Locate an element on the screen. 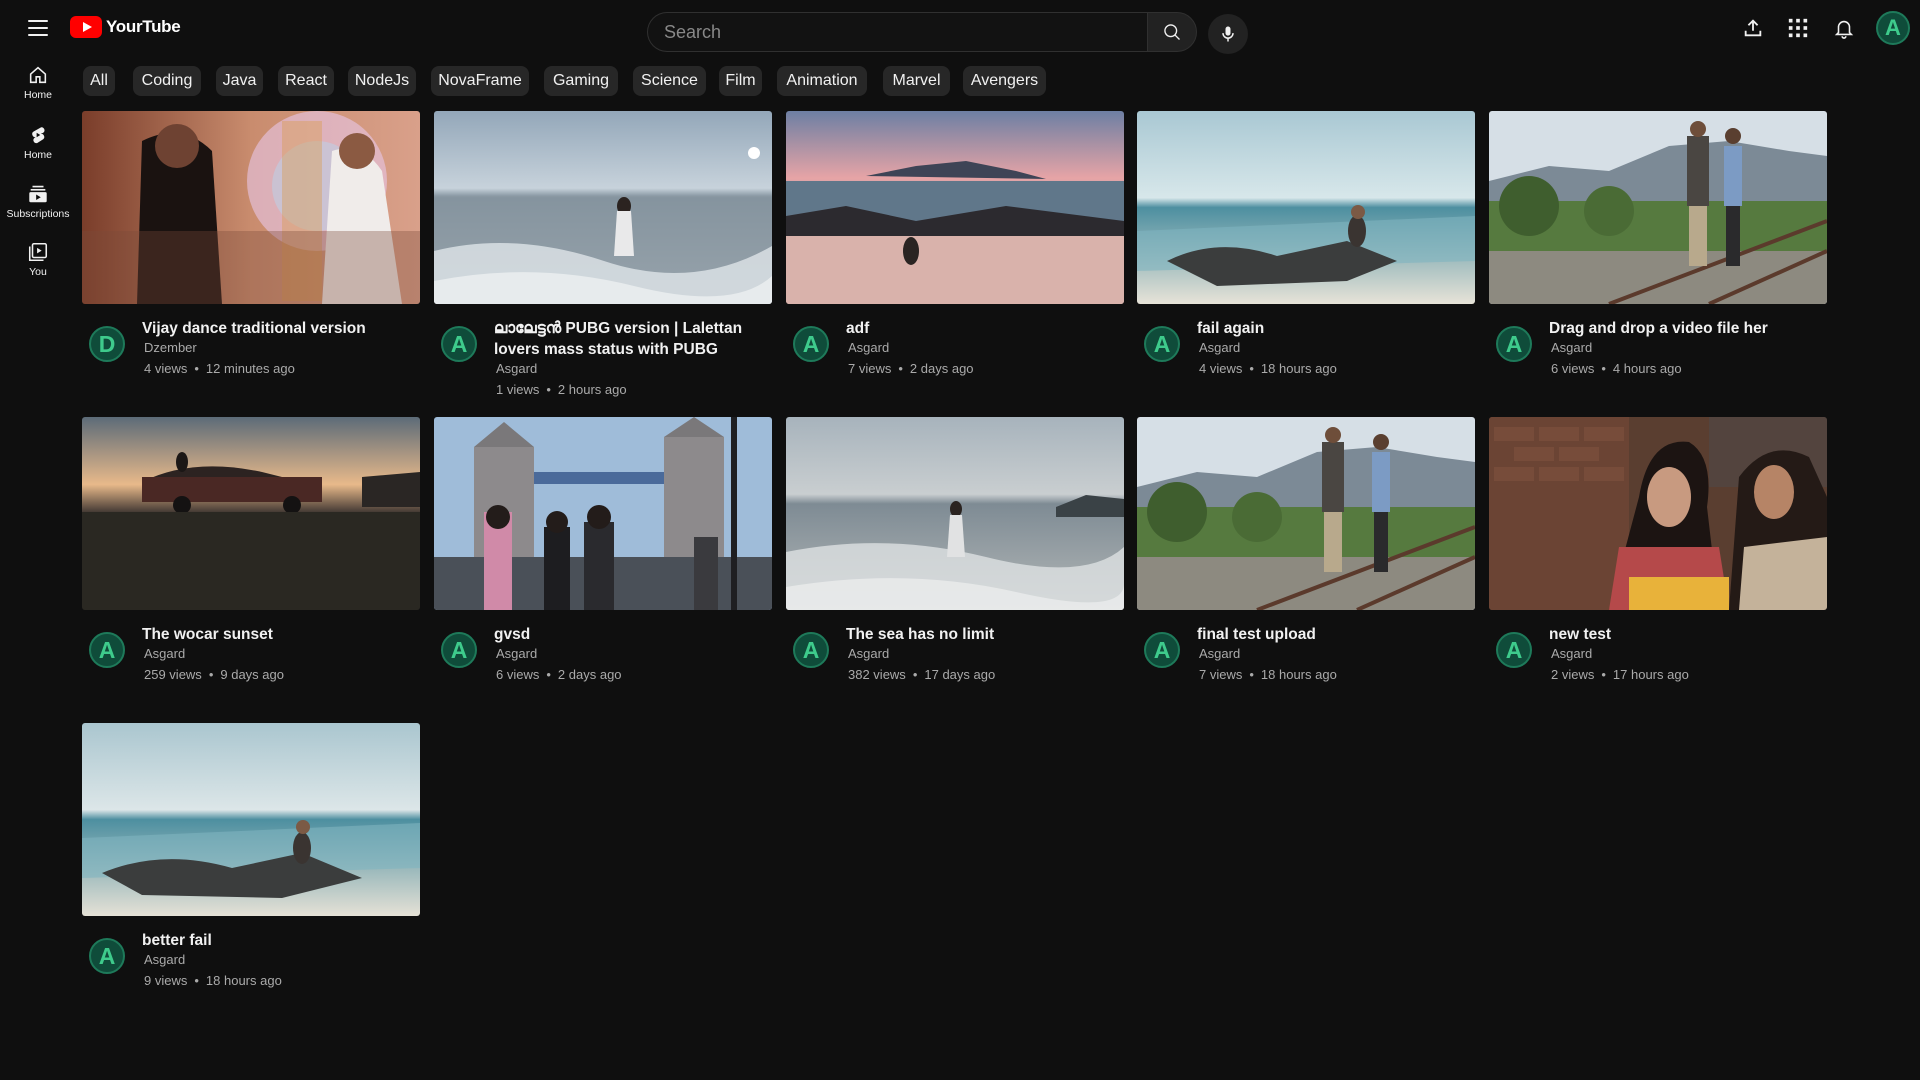 Image resolution: width=1920 pixels, height=1080 pixels. account-avatar: A is located at coordinates (1893, 28).